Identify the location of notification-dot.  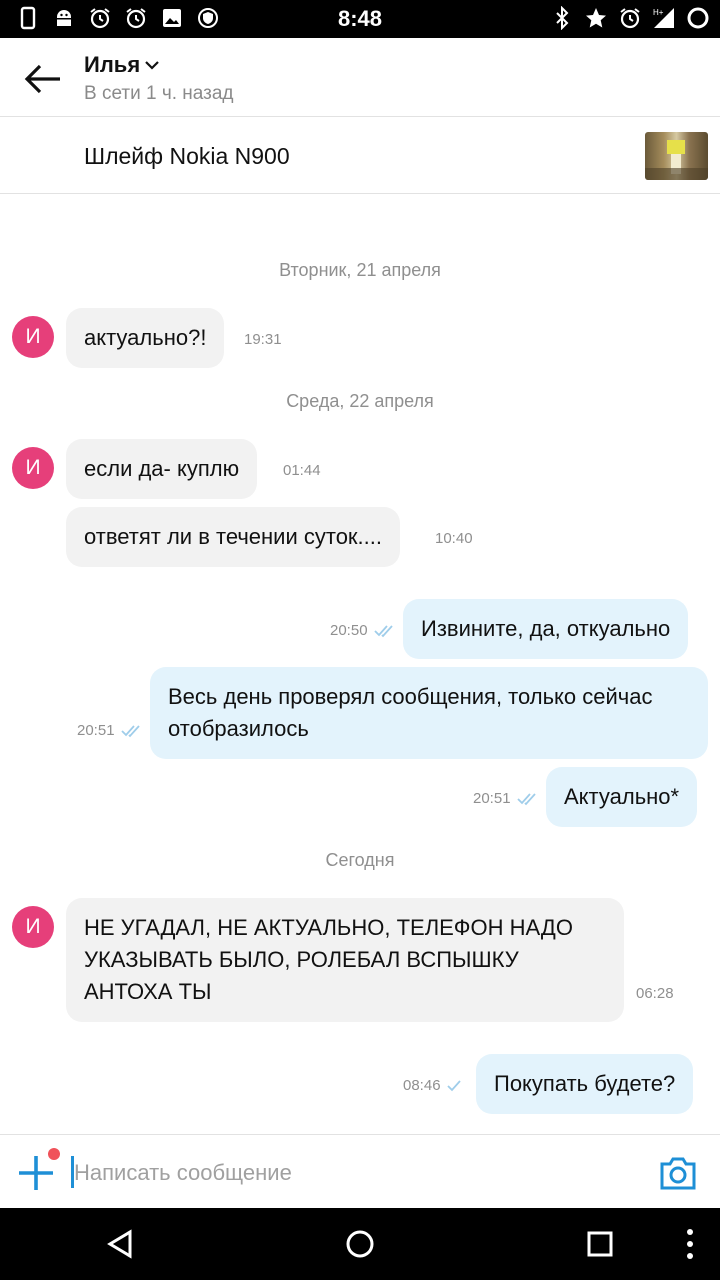
(54, 1154).